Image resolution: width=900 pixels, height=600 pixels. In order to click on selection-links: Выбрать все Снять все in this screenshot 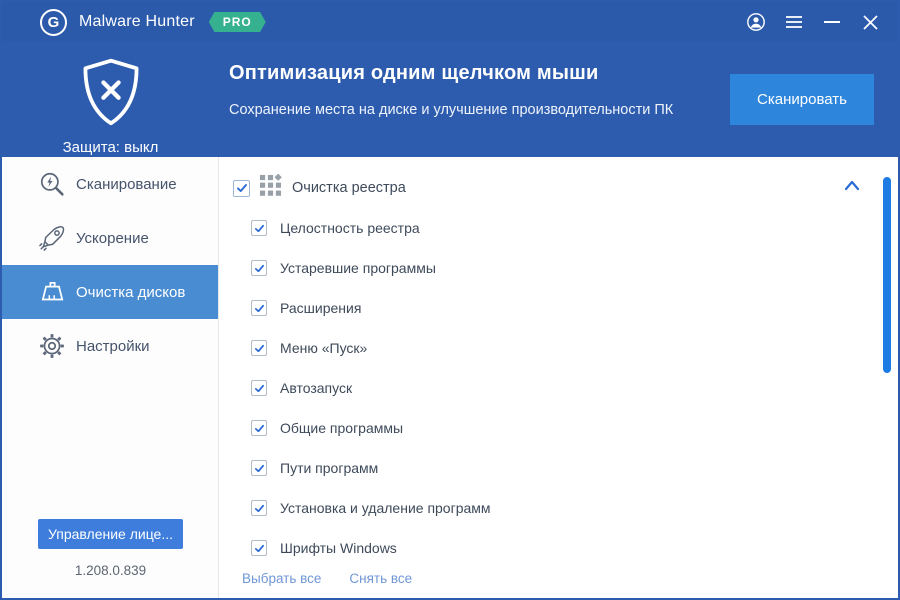, I will do `click(327, 578)`.